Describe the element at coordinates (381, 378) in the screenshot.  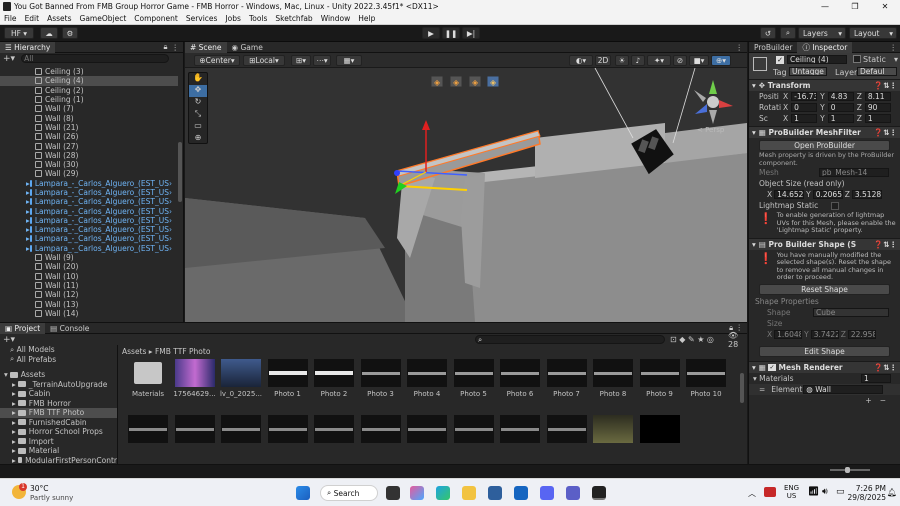
I see `asset-item: Photo 3` at that location.